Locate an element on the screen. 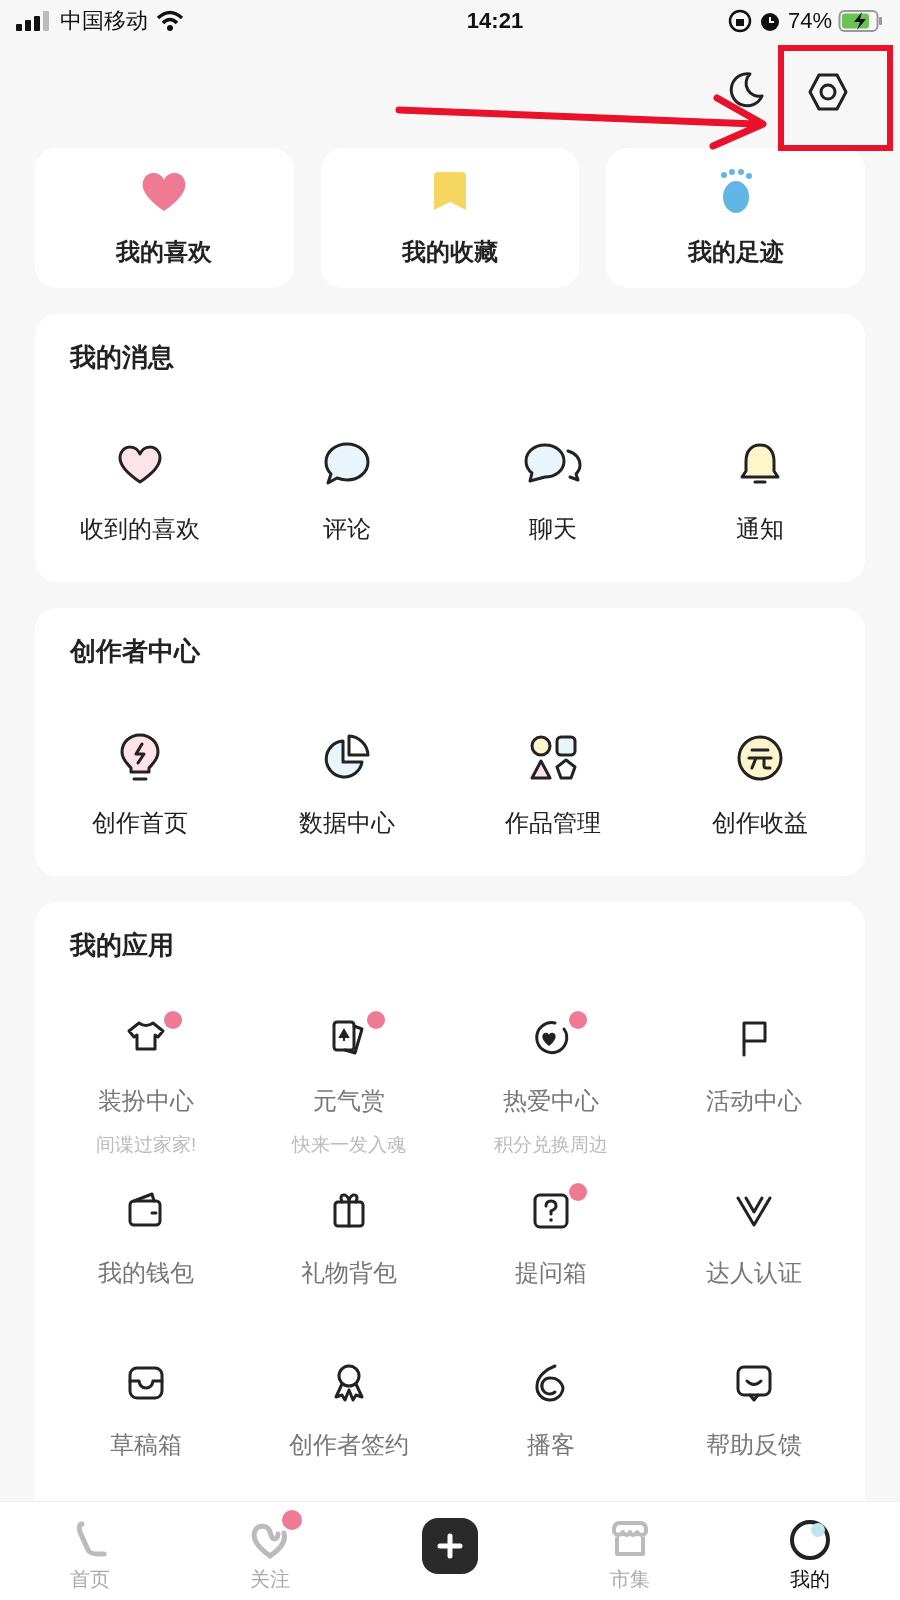  battery-percentage: 74% is located at coordinates (809, 21).